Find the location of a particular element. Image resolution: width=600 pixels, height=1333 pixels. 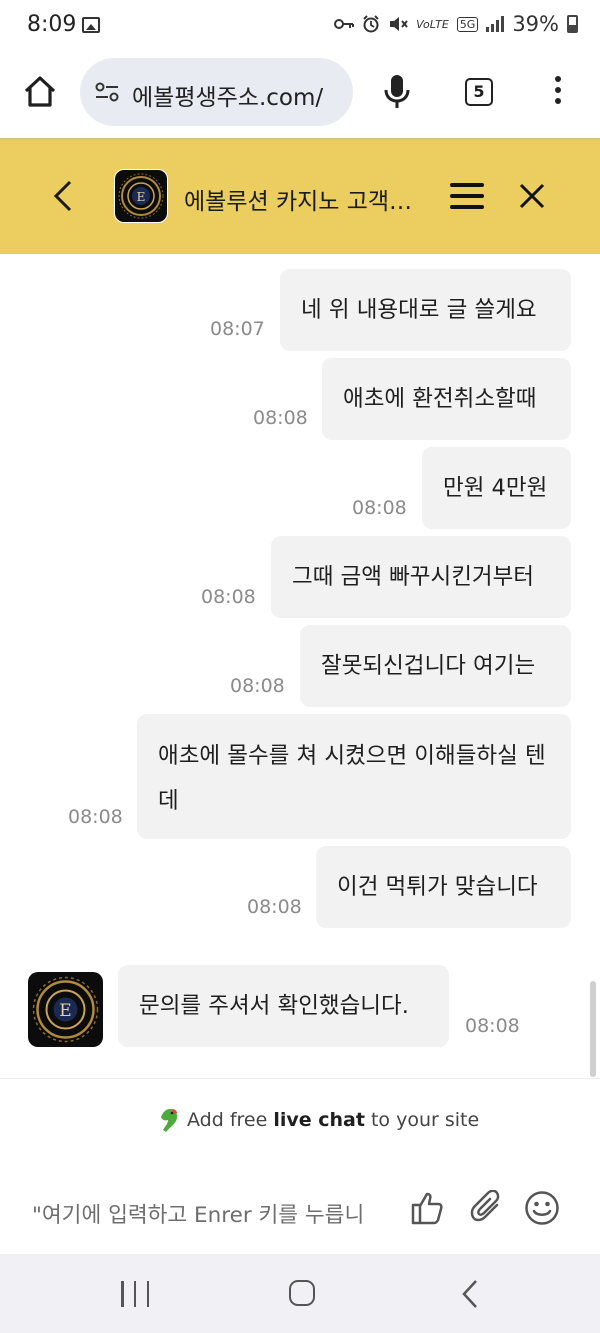

powered-by-banner: Add free live chat to your site is located at coordinates (300, 1119).